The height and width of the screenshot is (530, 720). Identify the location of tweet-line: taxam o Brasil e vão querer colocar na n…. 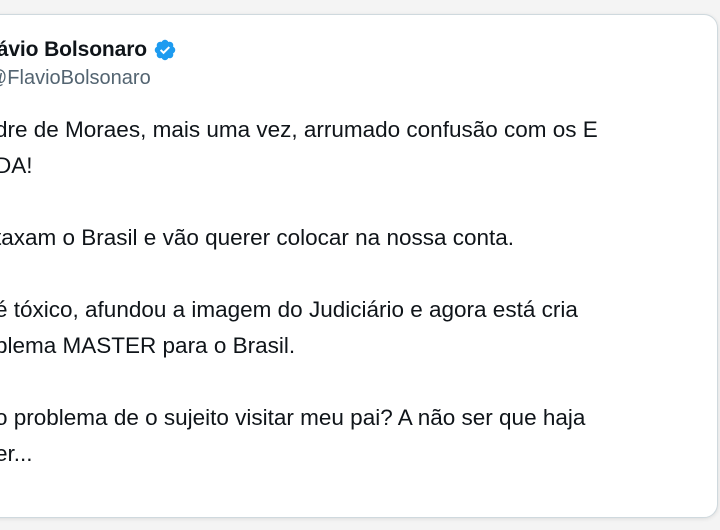
(257, 237).